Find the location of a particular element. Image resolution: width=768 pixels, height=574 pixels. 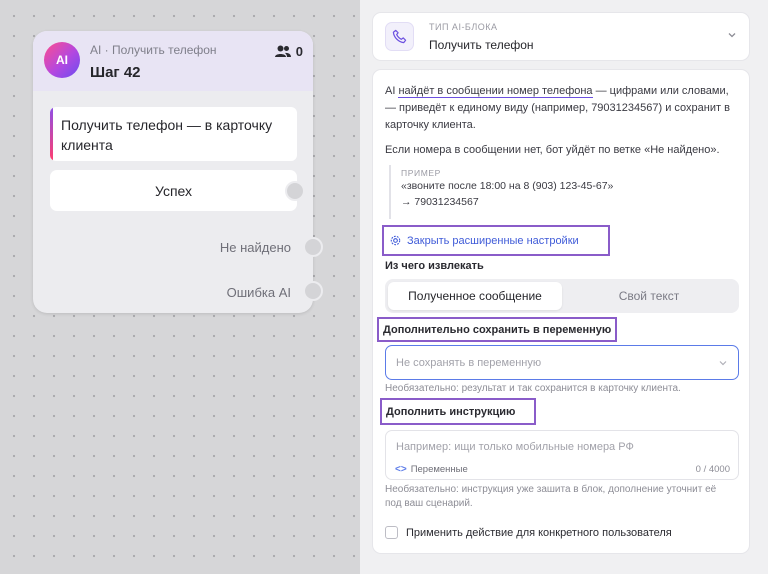

save-variable-title: Дополнительно сохранить в переменную is located at coordinates (497, 329).